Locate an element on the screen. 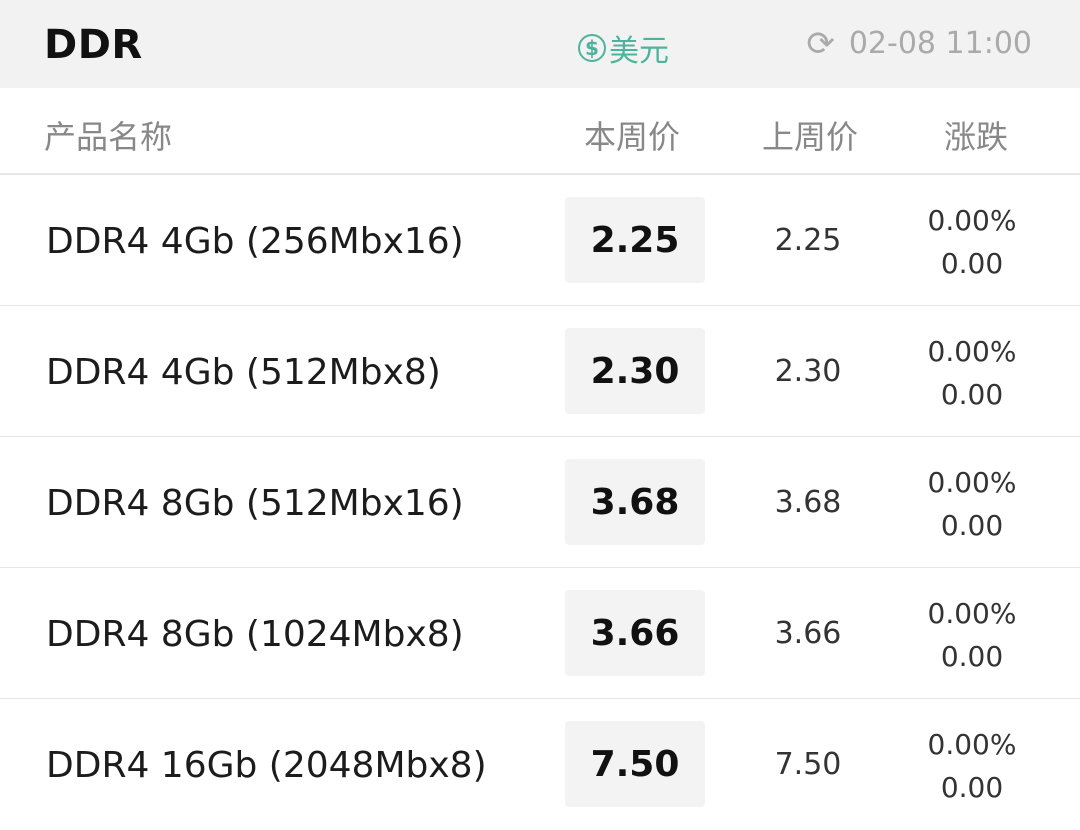 The height and width of the screenshot is (830, 1080). top-bar: DDR $ 美元 ⟳ 02-08 11:00 is located at coordinates (540, 44).